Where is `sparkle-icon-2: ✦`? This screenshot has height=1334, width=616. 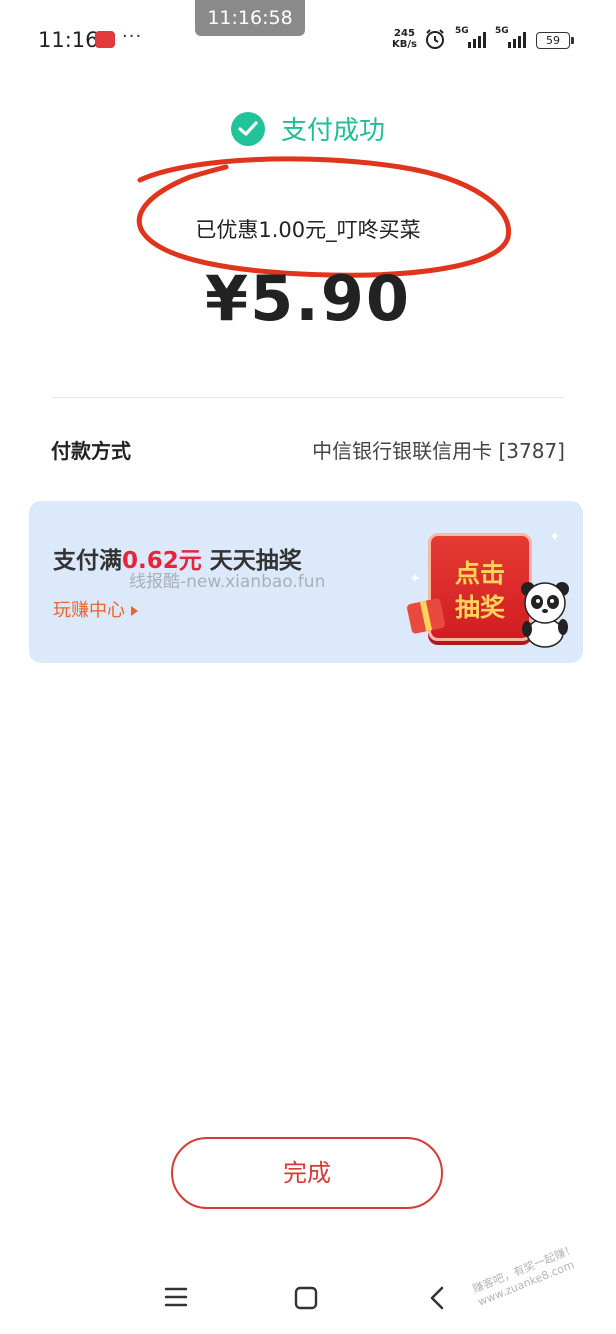
sparkle-icon-2: ✦ is located at coordinates (415, 579).